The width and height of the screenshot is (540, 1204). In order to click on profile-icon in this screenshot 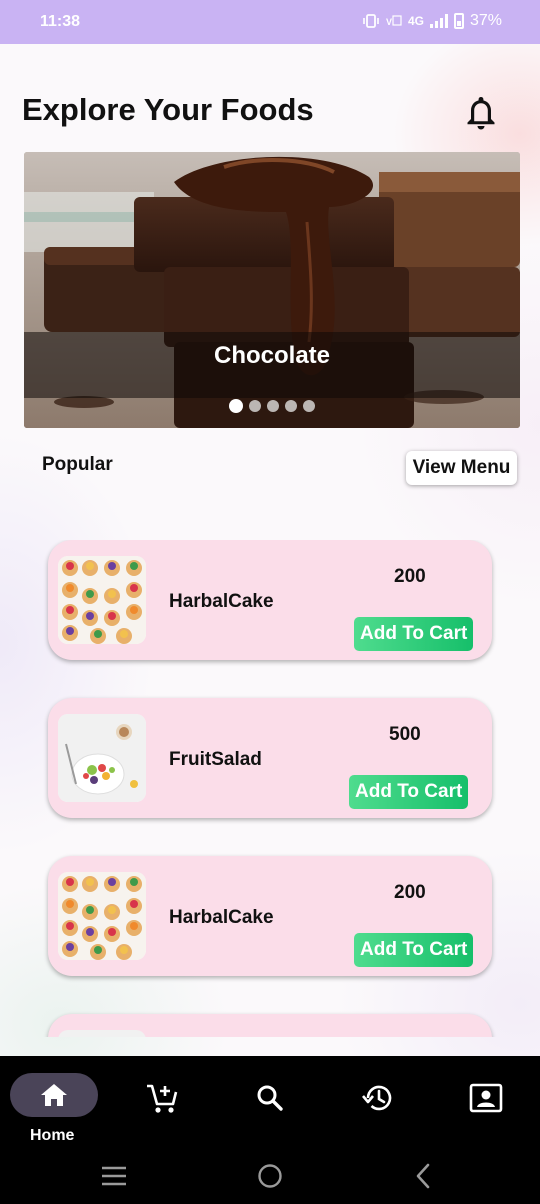, I will do `click(486, 1098)`.